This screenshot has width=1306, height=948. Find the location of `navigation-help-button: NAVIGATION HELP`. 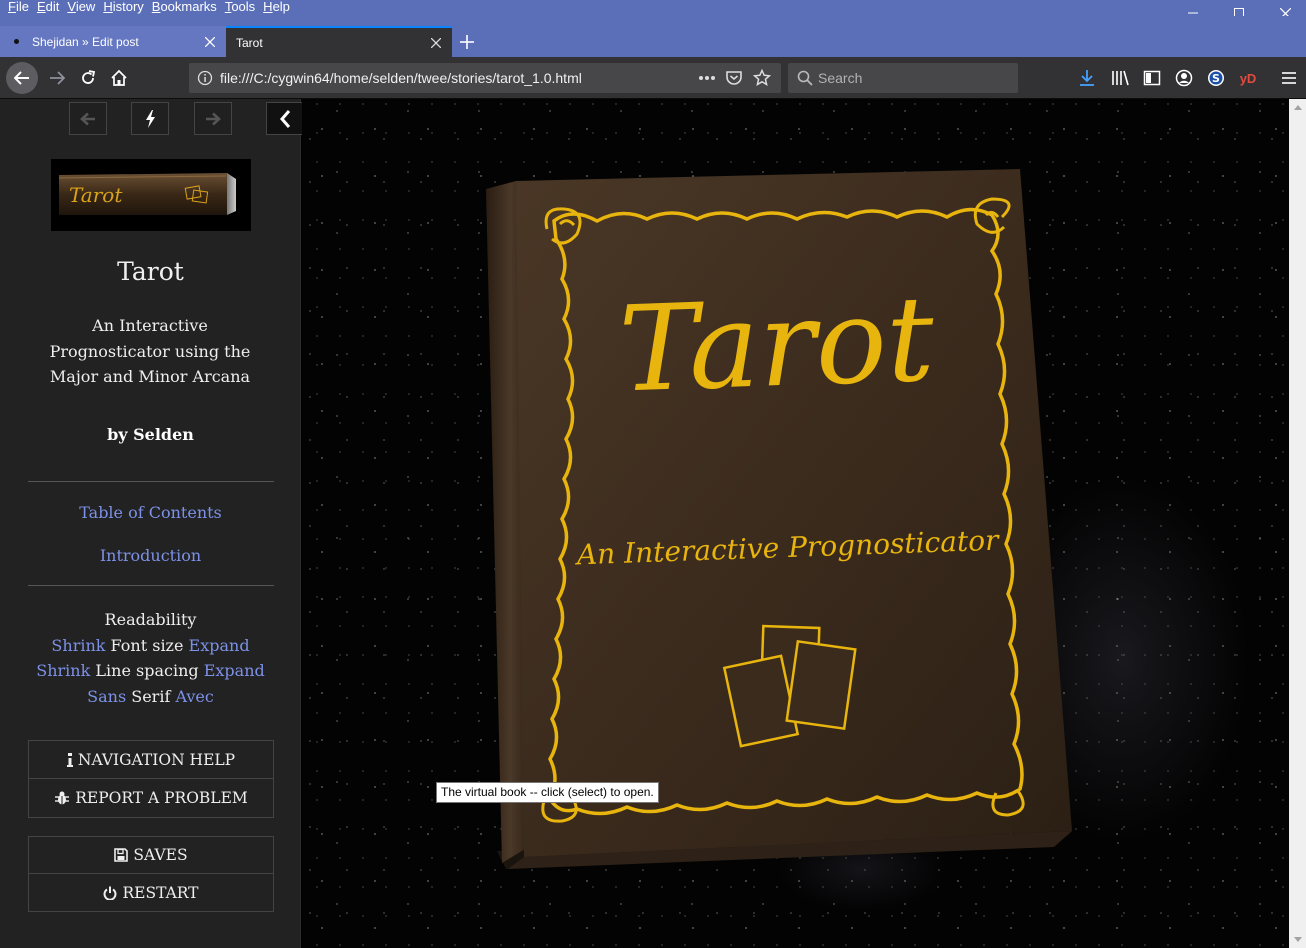

navigation-help-button: NAVIGATION HELP is located at coordinates (151, 760).